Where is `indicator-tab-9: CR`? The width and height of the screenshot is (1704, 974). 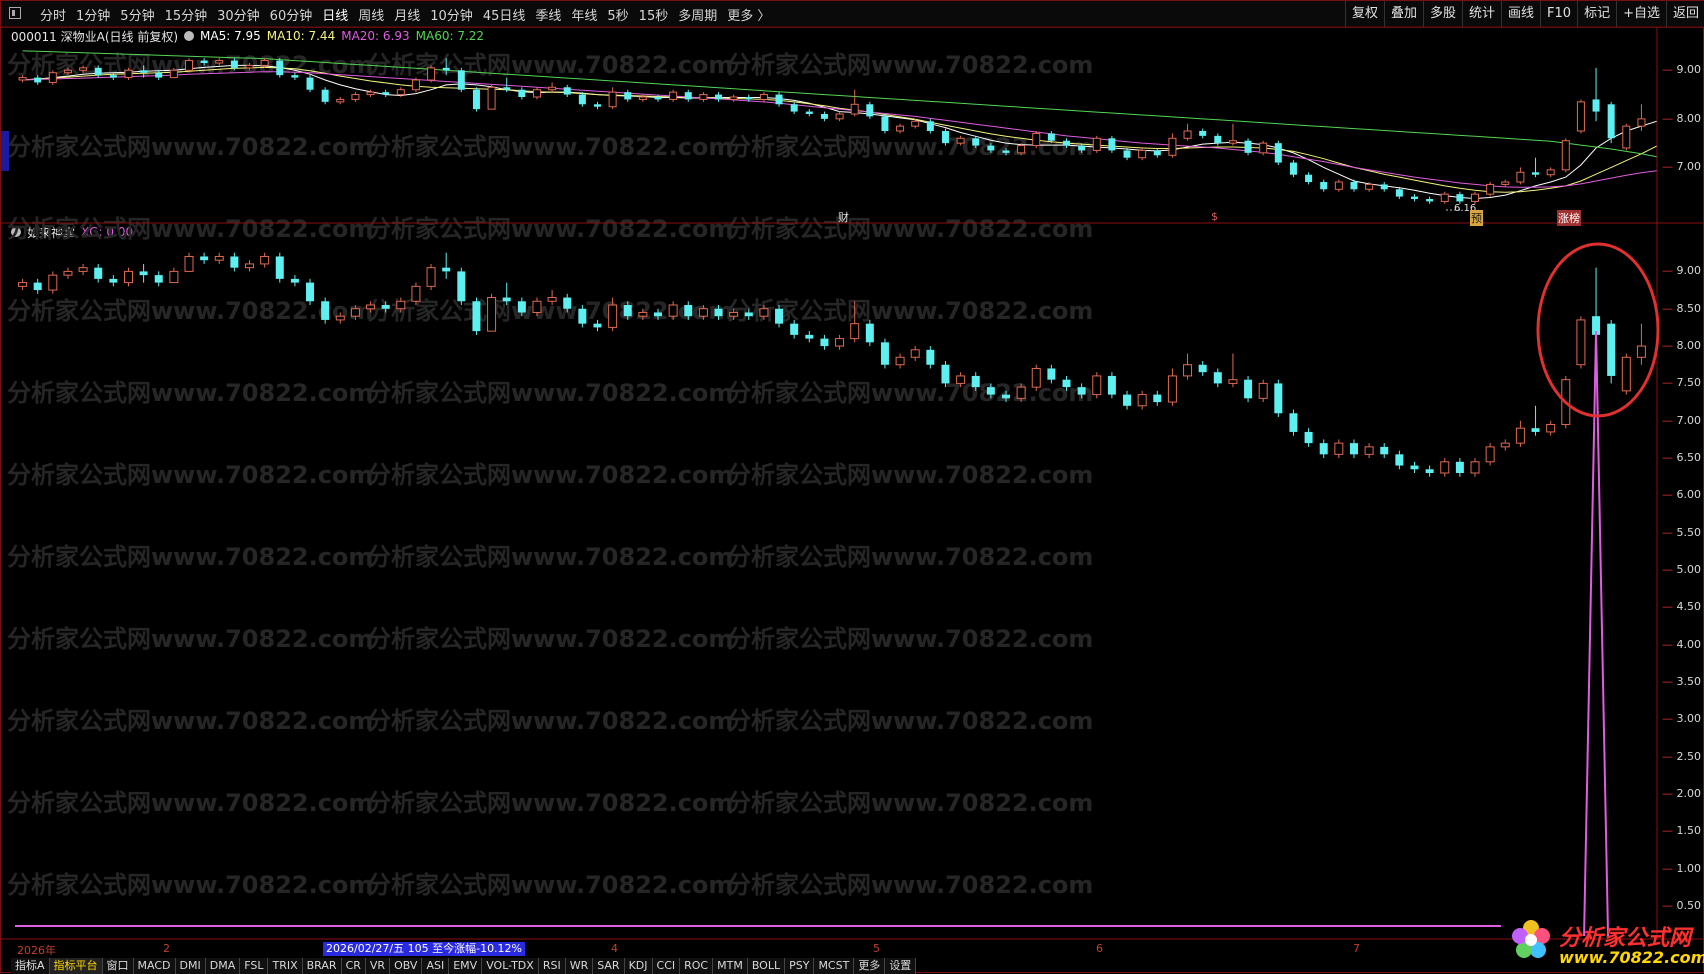
indicator-tab-9: CR is located at coordinates (353, 966).